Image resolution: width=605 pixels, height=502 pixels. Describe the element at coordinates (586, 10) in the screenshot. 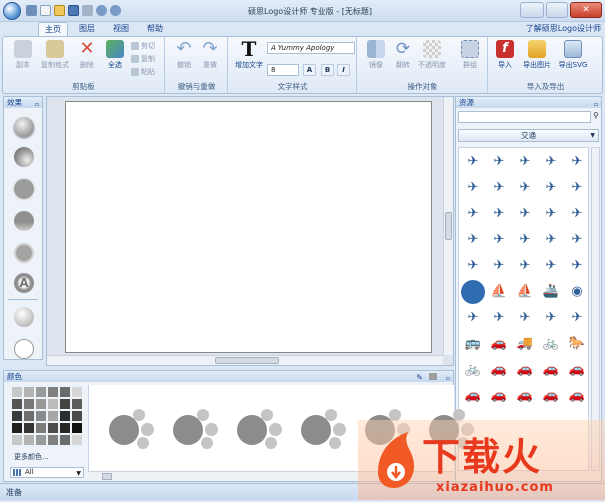

I see `close-button: ✕` at that location.